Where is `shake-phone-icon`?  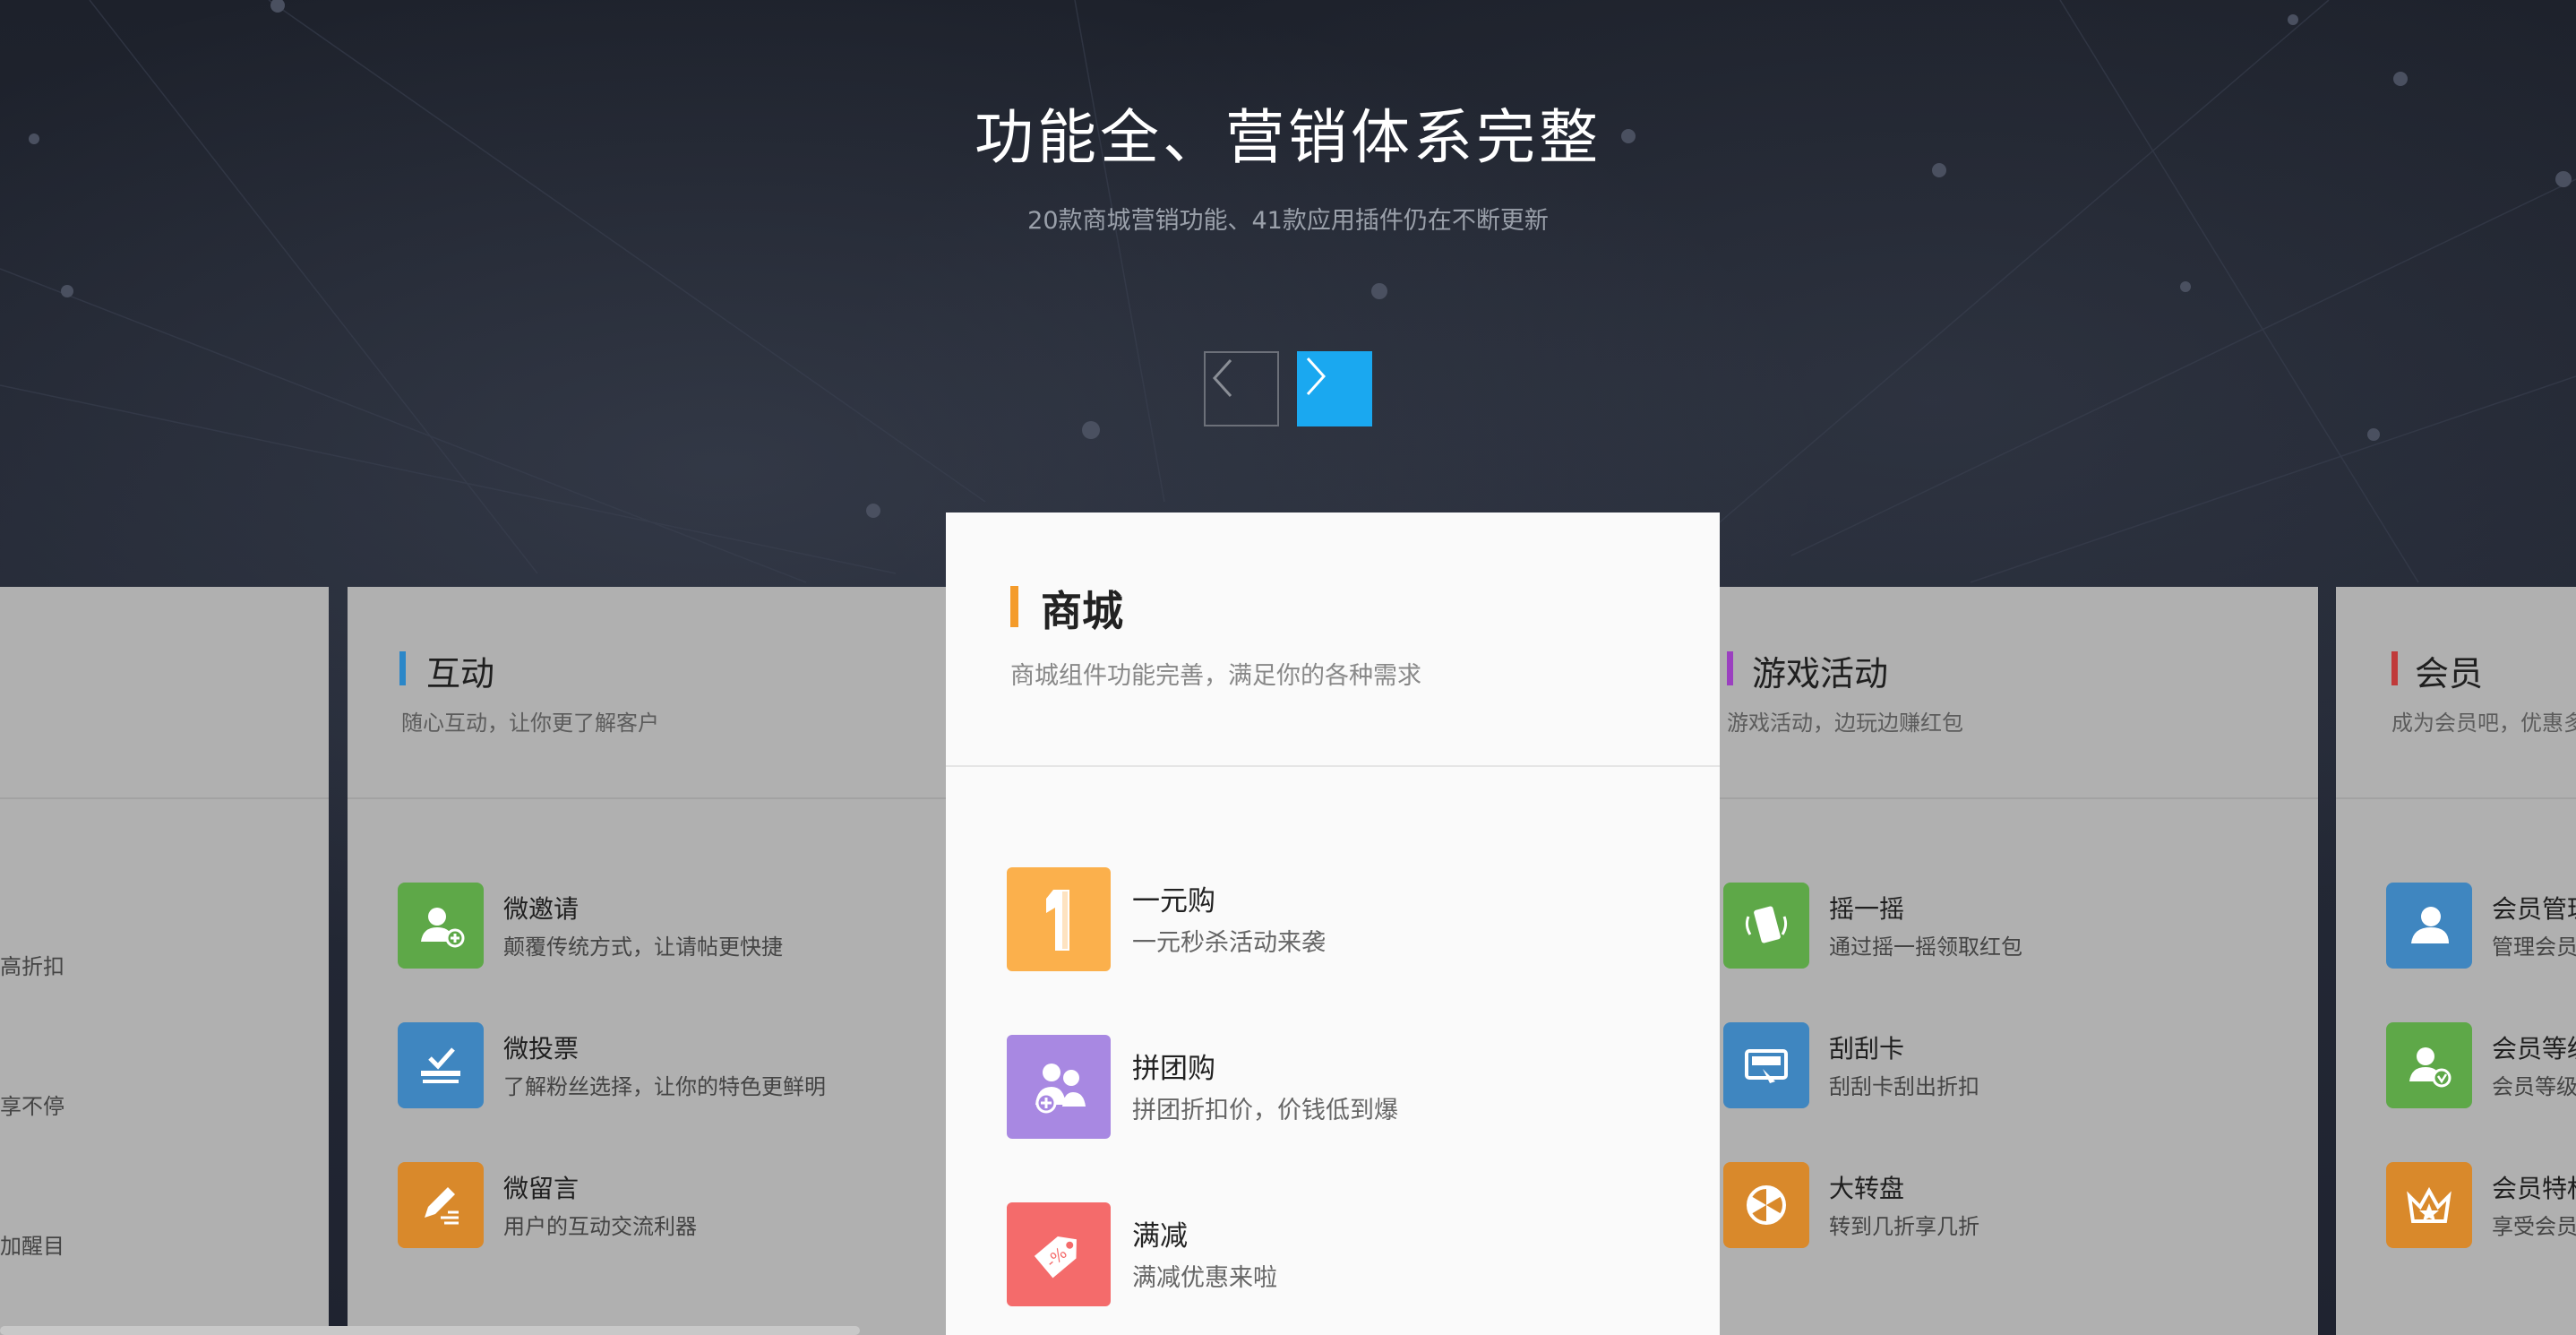
shake-phone-icon is located at coordinates (1766, 926).